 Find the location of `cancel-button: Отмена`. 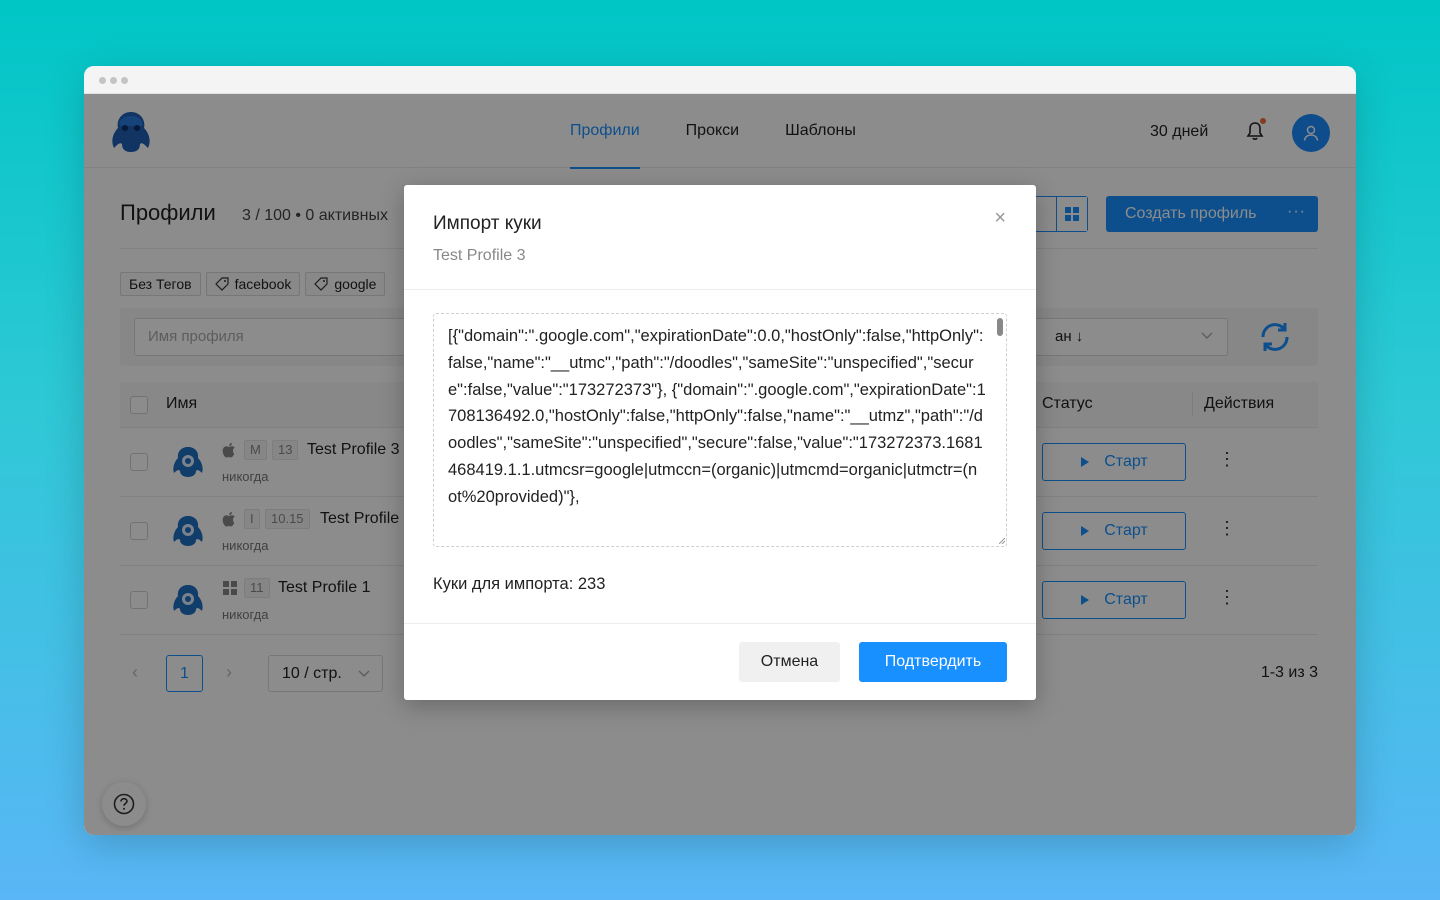

cancel-button: Отмена is located at coordinates (789, 662).